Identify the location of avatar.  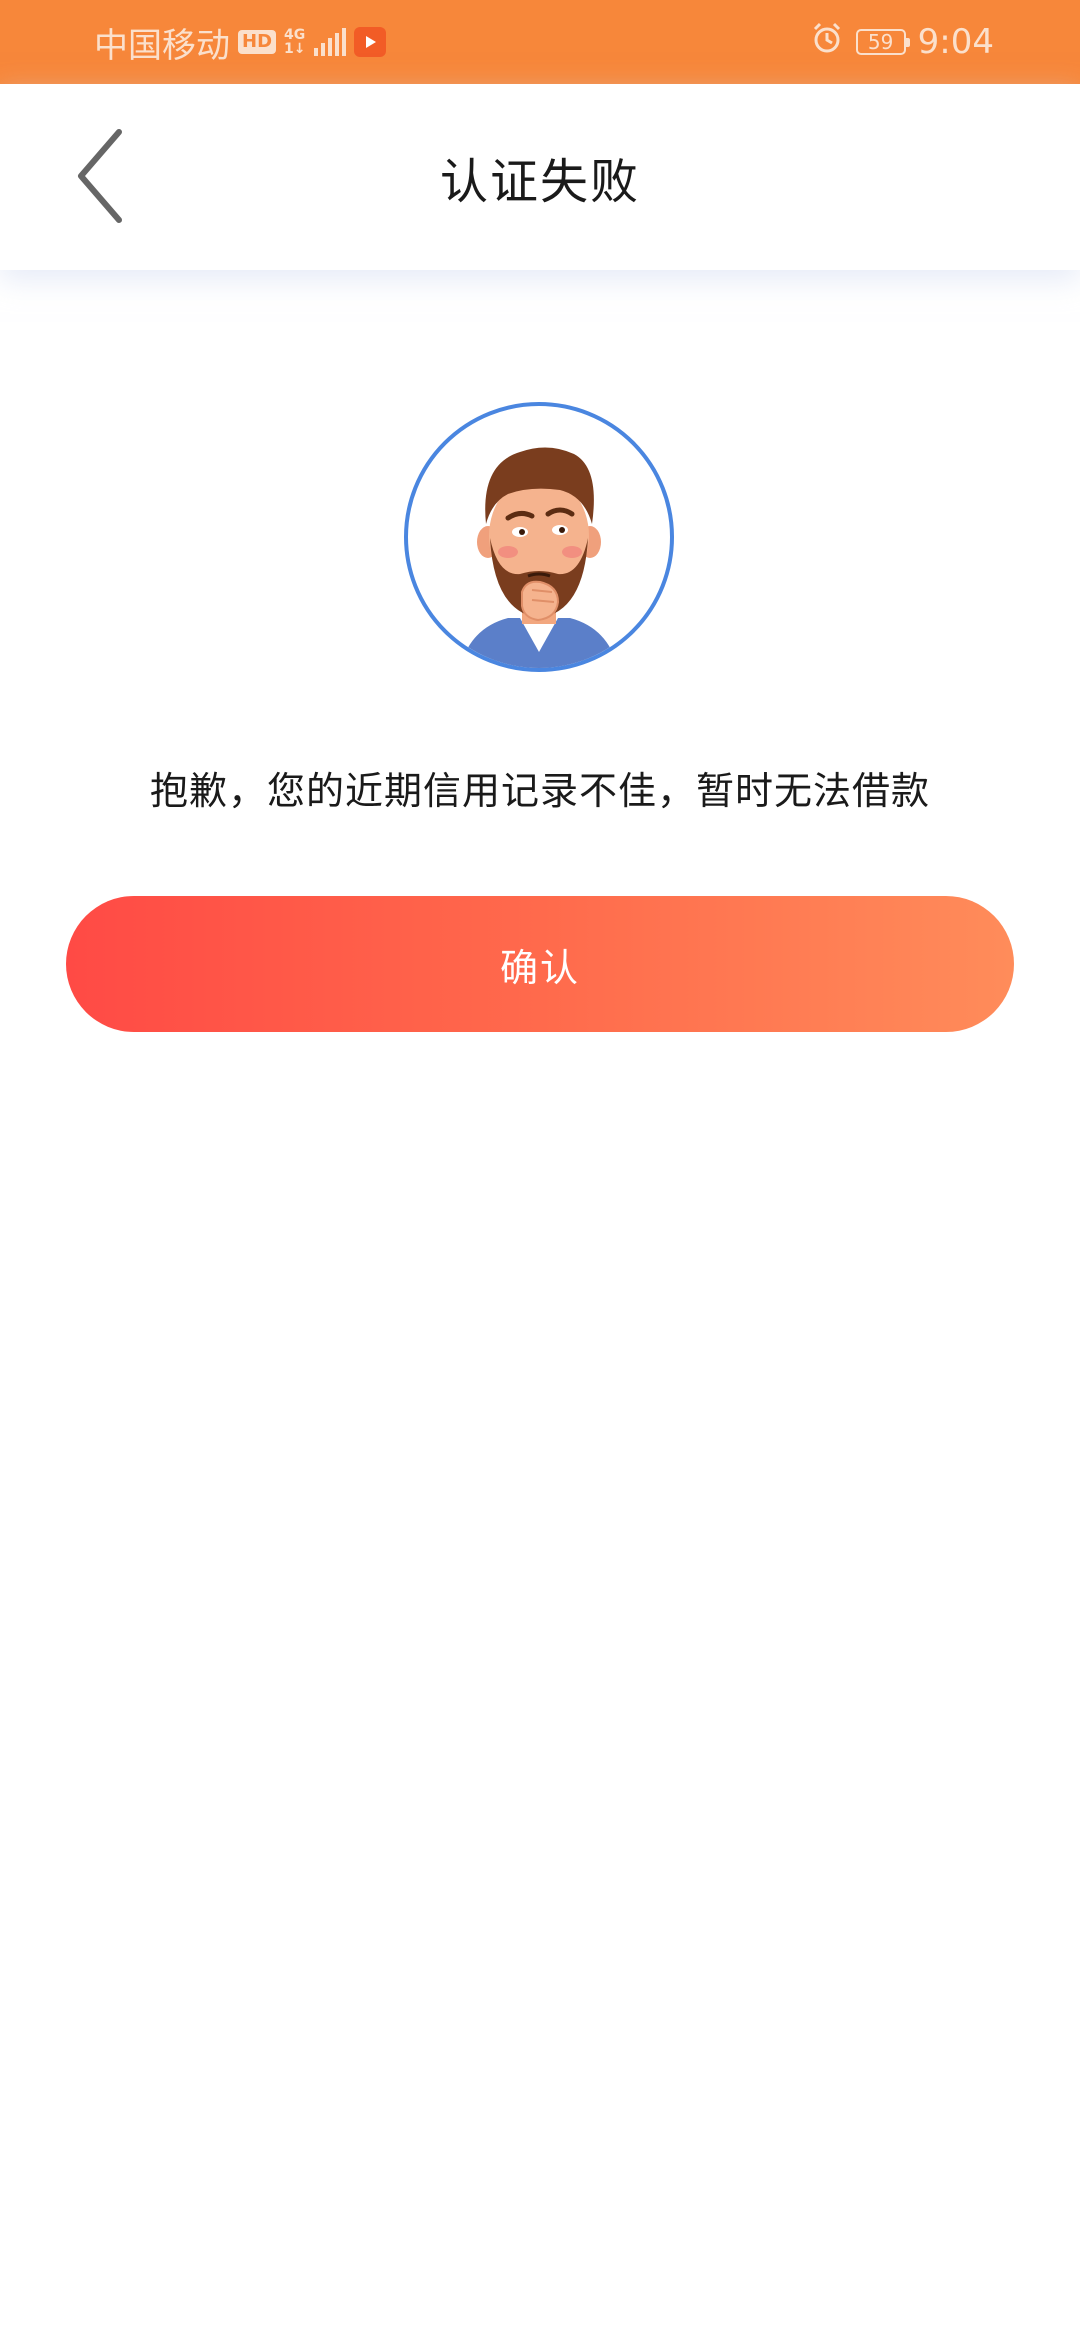
(539, 537).